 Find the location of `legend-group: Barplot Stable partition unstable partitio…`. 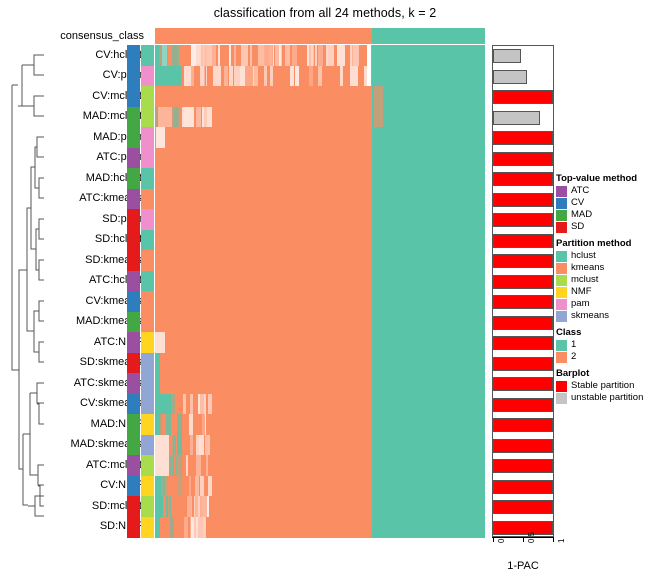

legend-group: Barplot Stable partition unstable partitio… is located at coordinates (602, 386).